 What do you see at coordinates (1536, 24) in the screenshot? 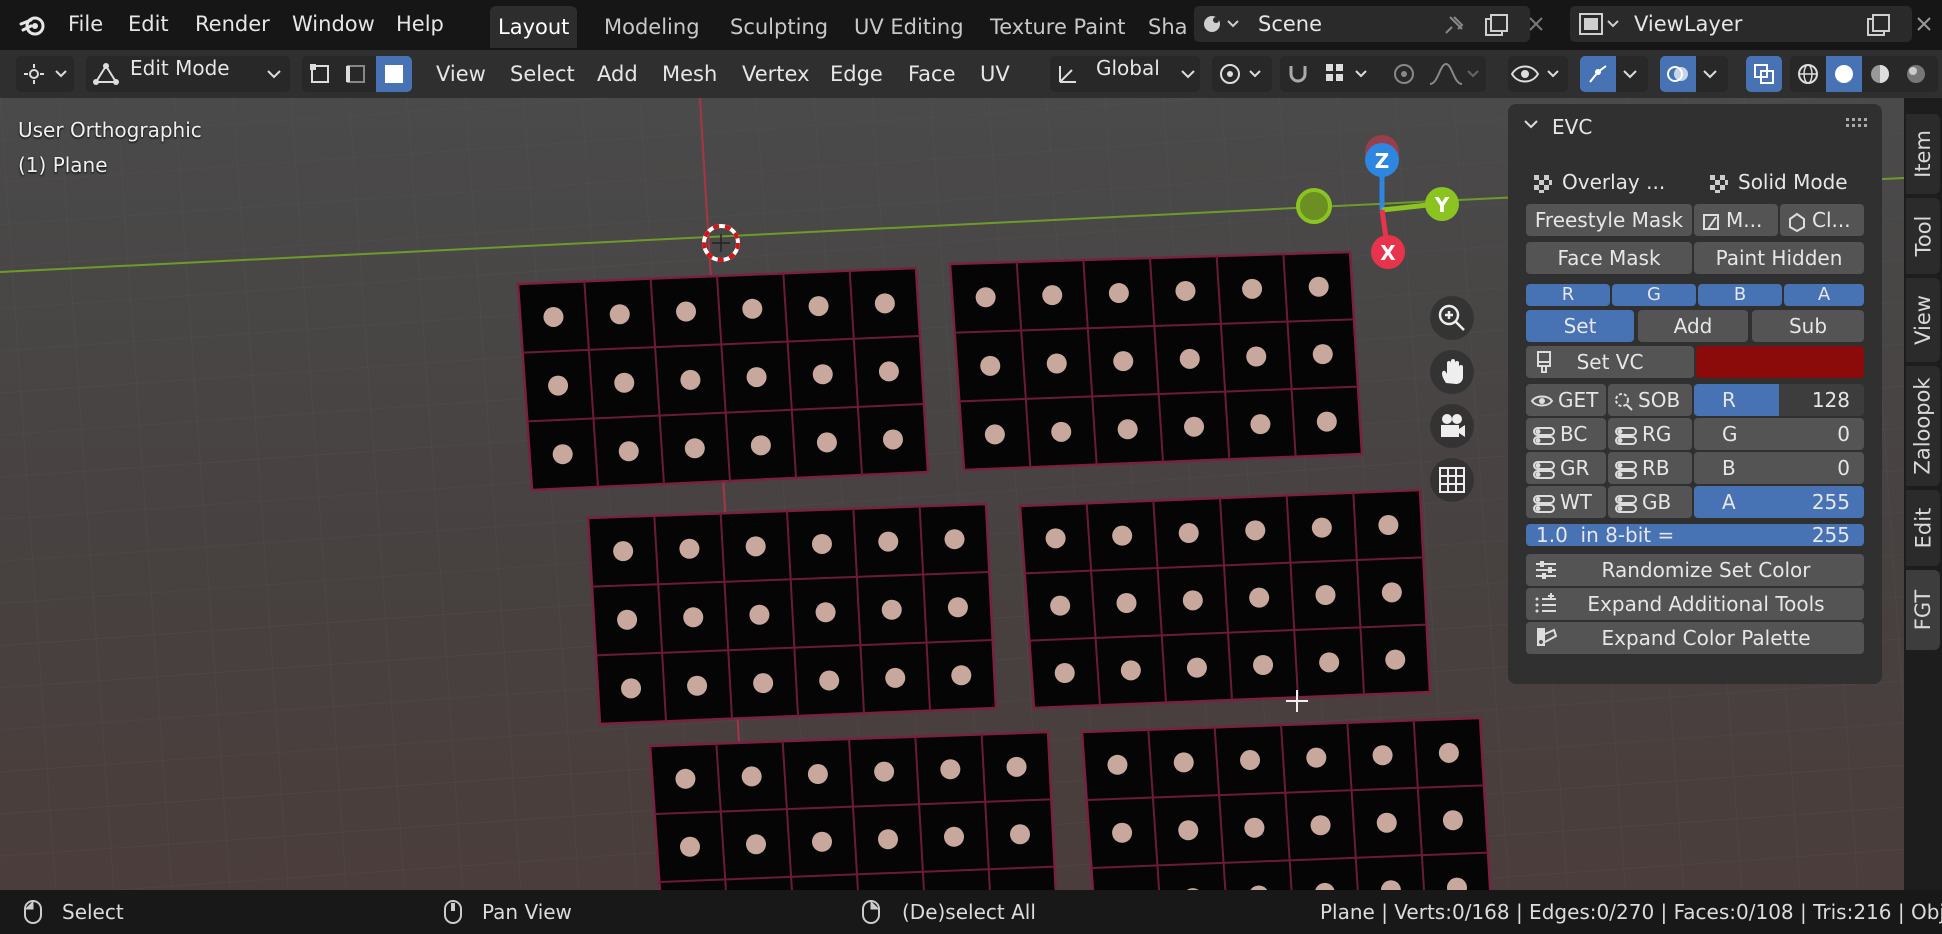
I see `delete-scene-icon` at bounding box center [1536, 24].